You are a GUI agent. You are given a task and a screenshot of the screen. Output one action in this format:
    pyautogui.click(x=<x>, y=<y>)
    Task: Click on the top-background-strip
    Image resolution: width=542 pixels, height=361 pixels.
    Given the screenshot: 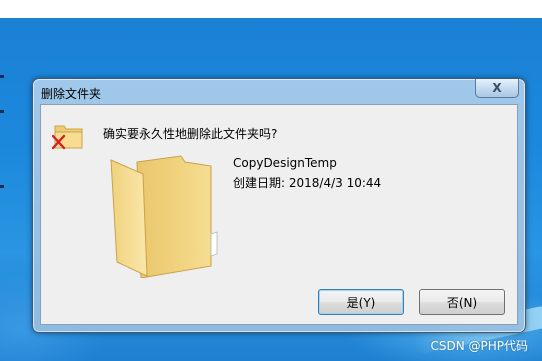 What is the action you would take?
    pyautogui.click(x=271, y=9)
    